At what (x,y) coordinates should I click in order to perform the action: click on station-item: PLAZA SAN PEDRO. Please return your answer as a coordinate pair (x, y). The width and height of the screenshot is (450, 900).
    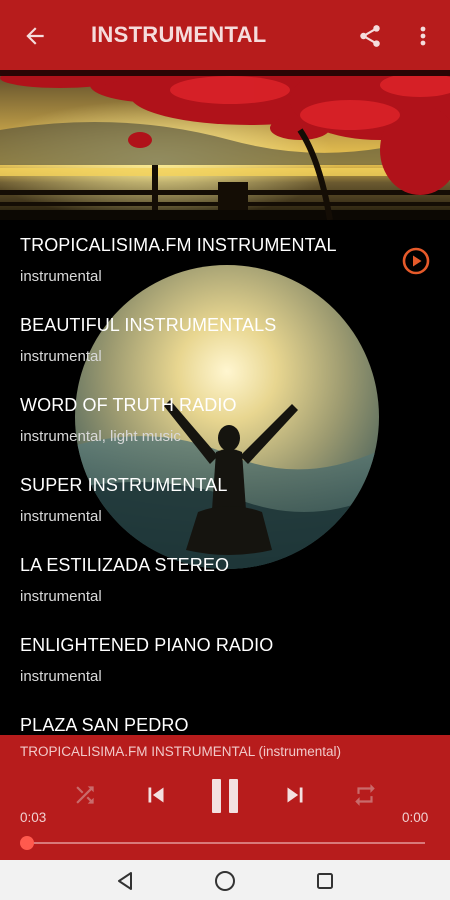
    Looking at the image, I should click on (225, 717).